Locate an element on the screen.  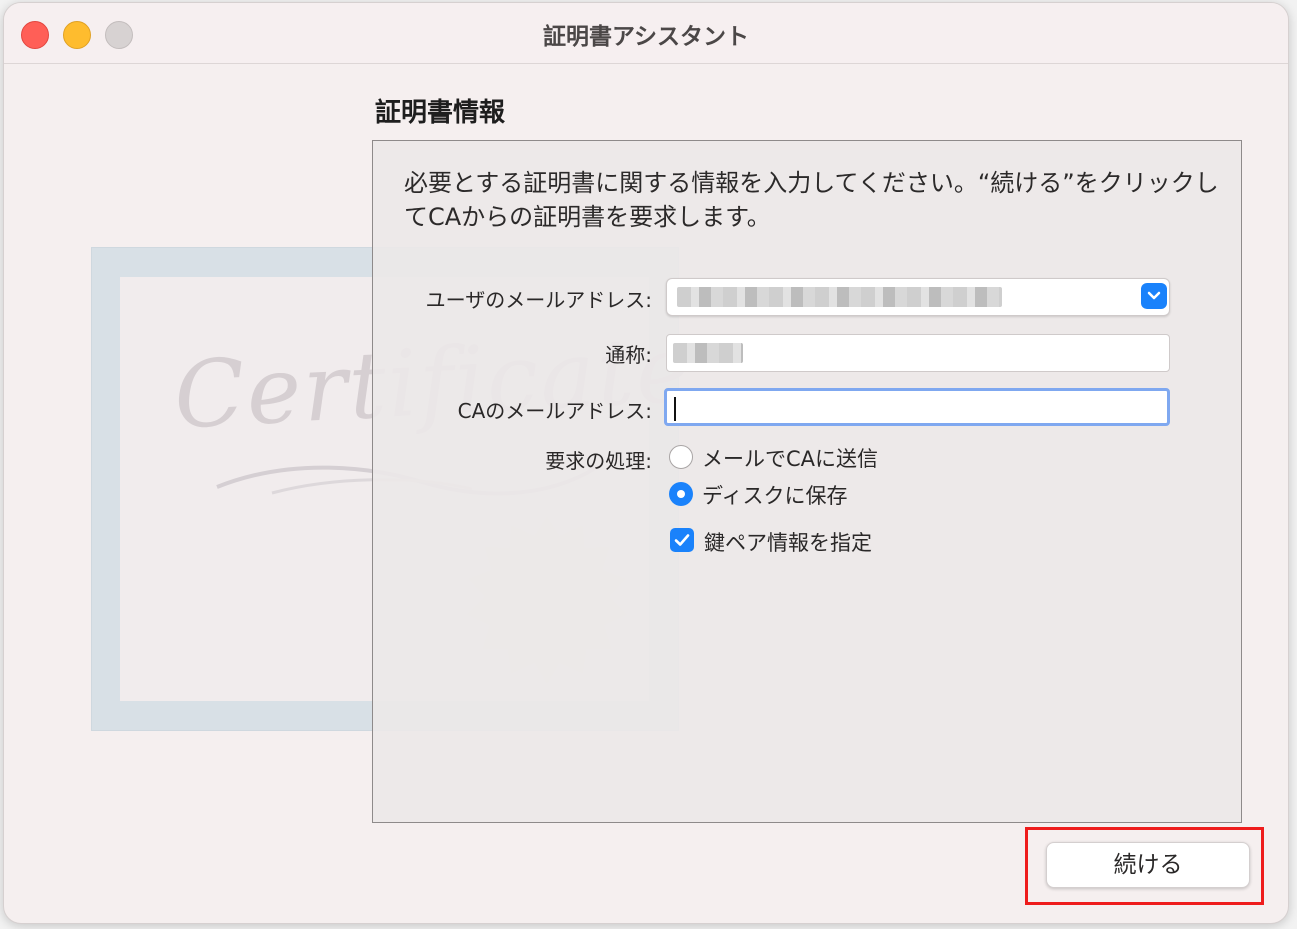
keypair-checkbox-label: 鍵ペア情報を指定 is located at coordinates (788, 543).